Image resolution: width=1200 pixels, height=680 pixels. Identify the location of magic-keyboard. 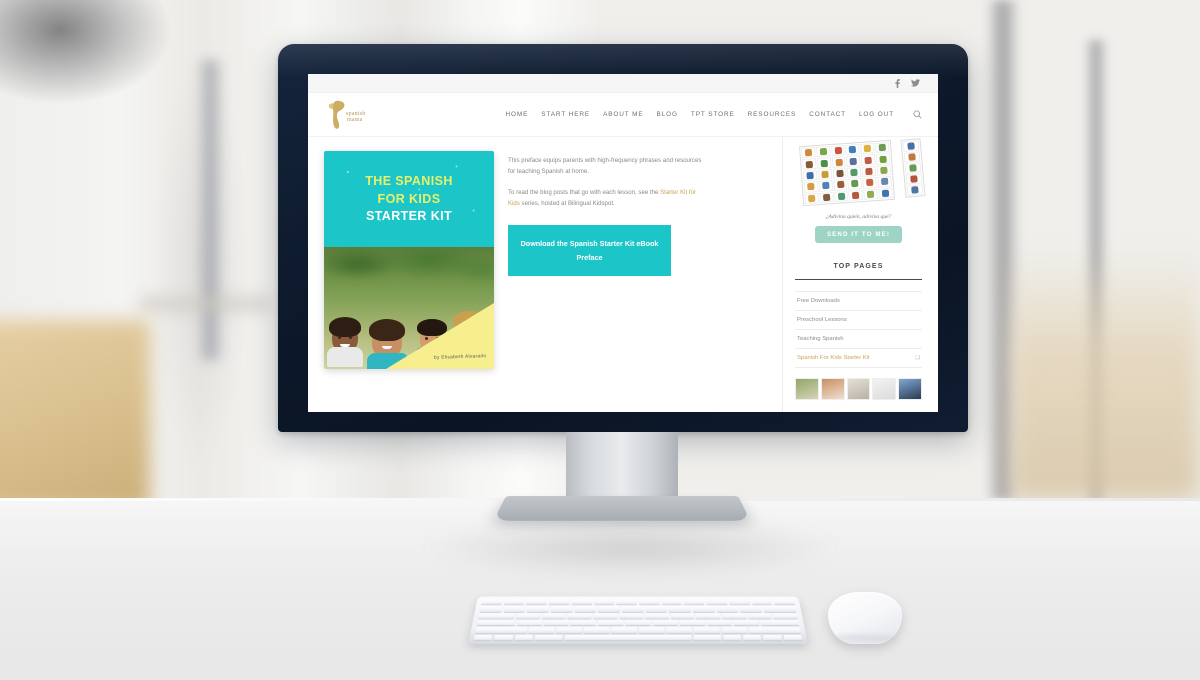
(638, 620).